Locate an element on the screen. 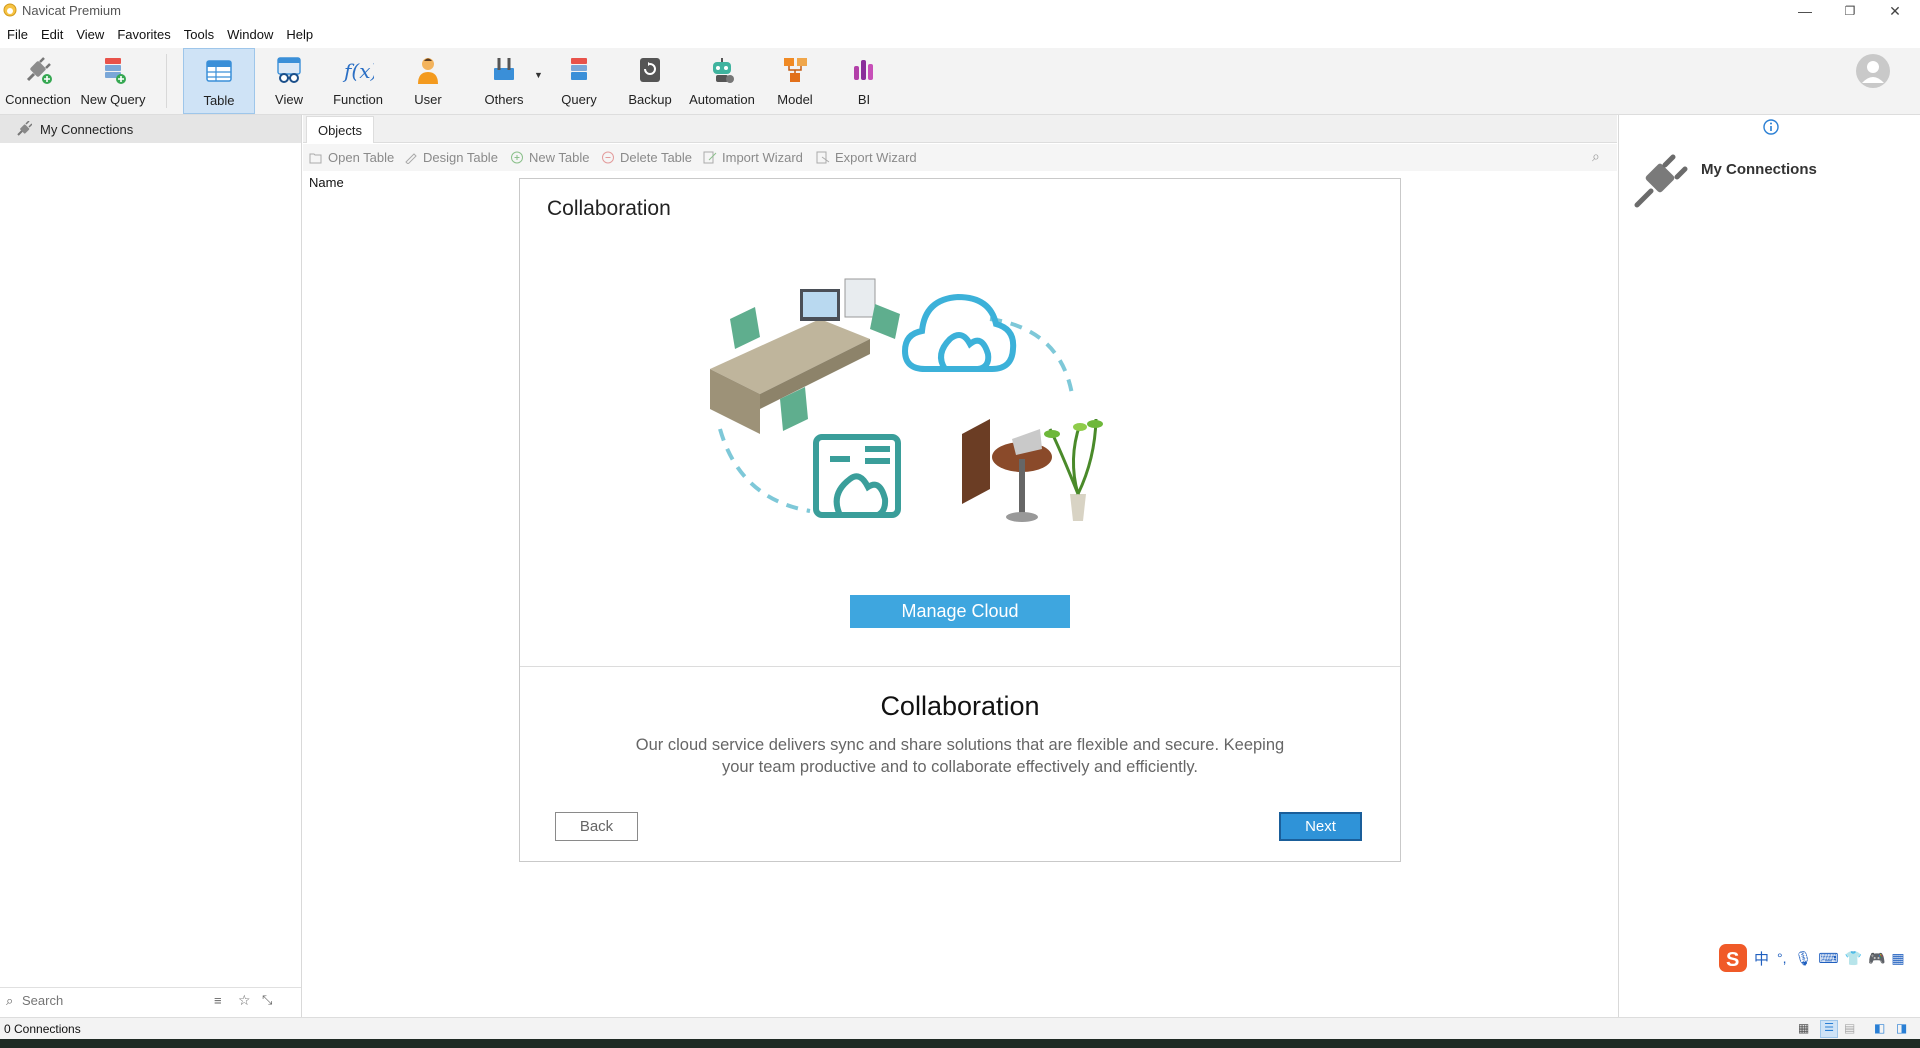  skin-shirt-icon: 👕 is located at coordinates (1853, 958).